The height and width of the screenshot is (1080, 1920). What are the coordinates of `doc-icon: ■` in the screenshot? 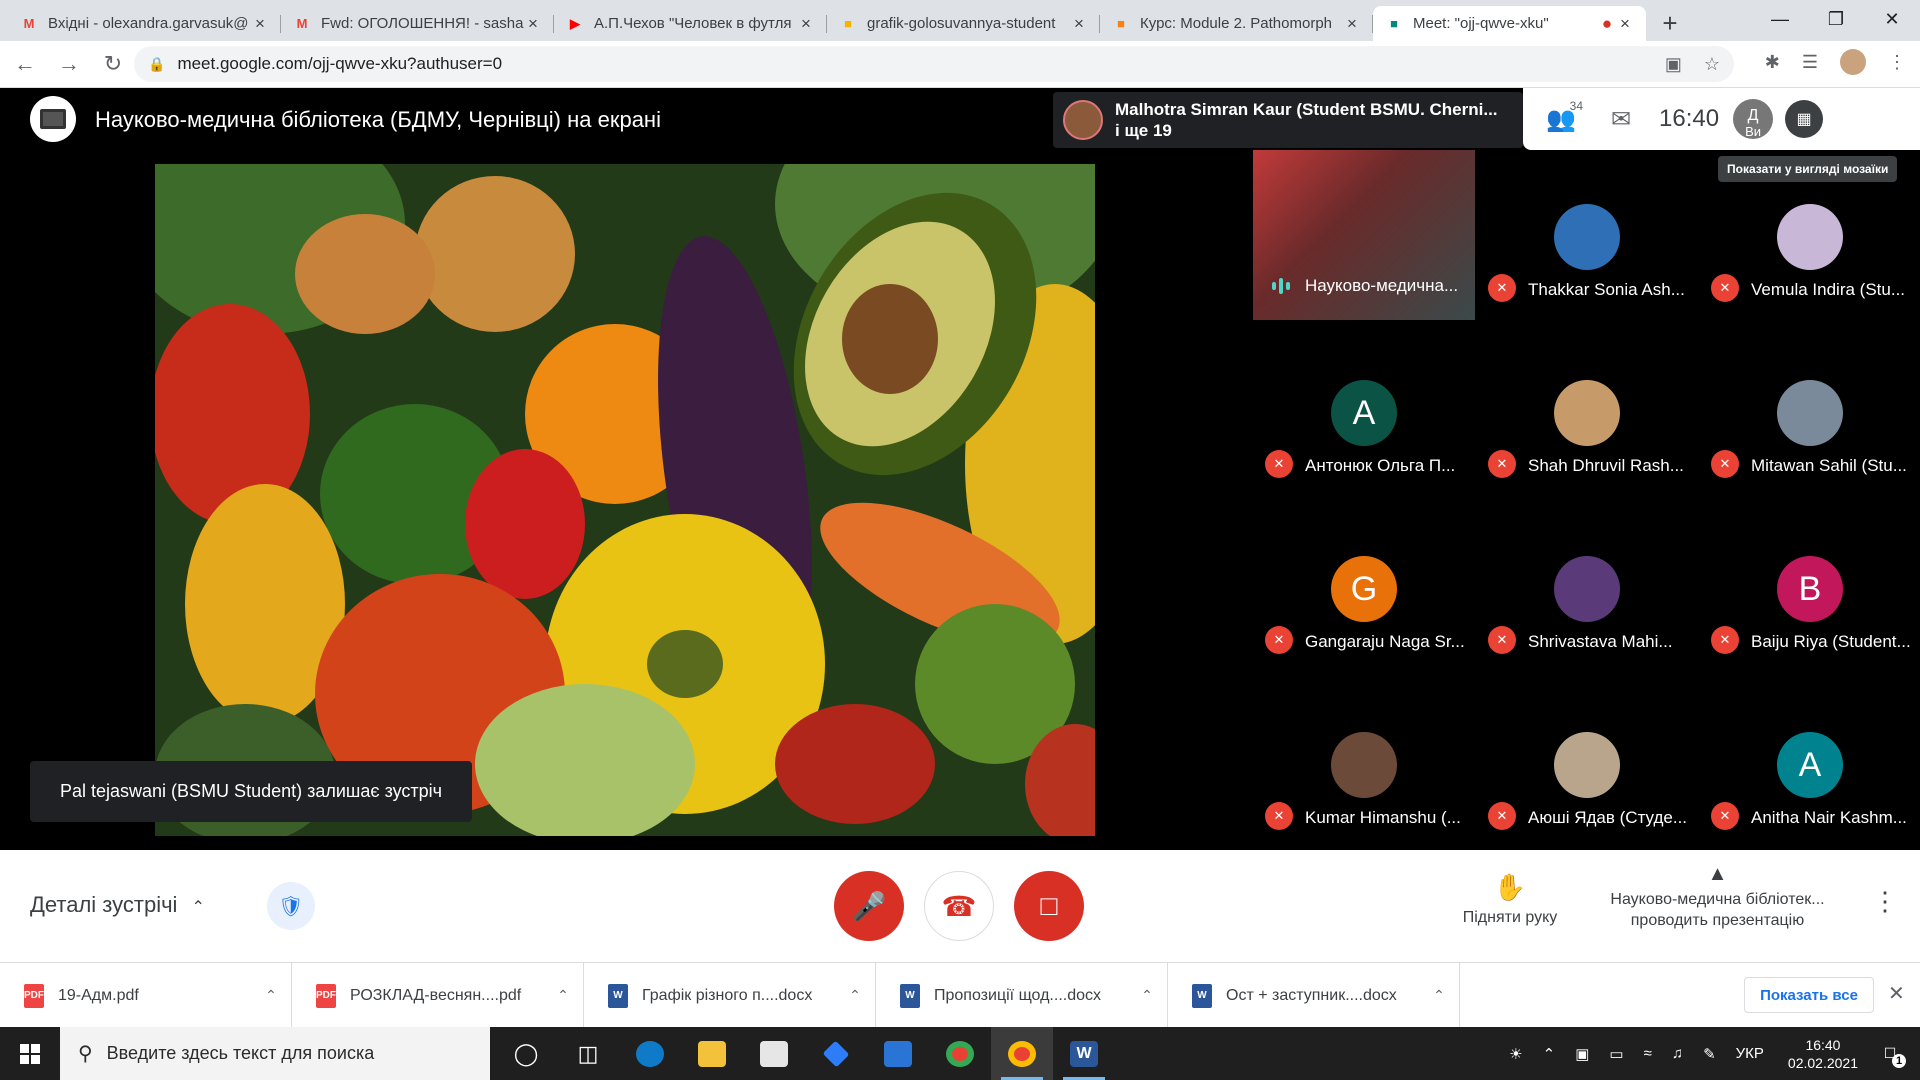 It's located at (848, 23).